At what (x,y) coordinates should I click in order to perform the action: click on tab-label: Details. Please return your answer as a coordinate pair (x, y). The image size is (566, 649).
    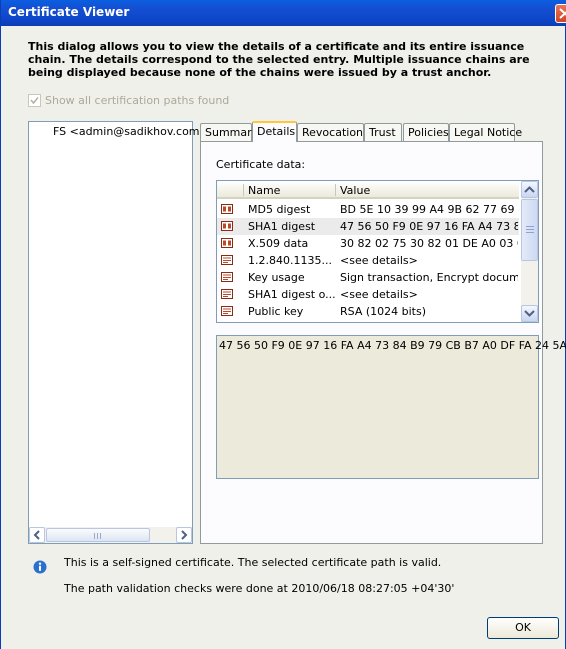
    Looking at the image, I should click on (276, 131).